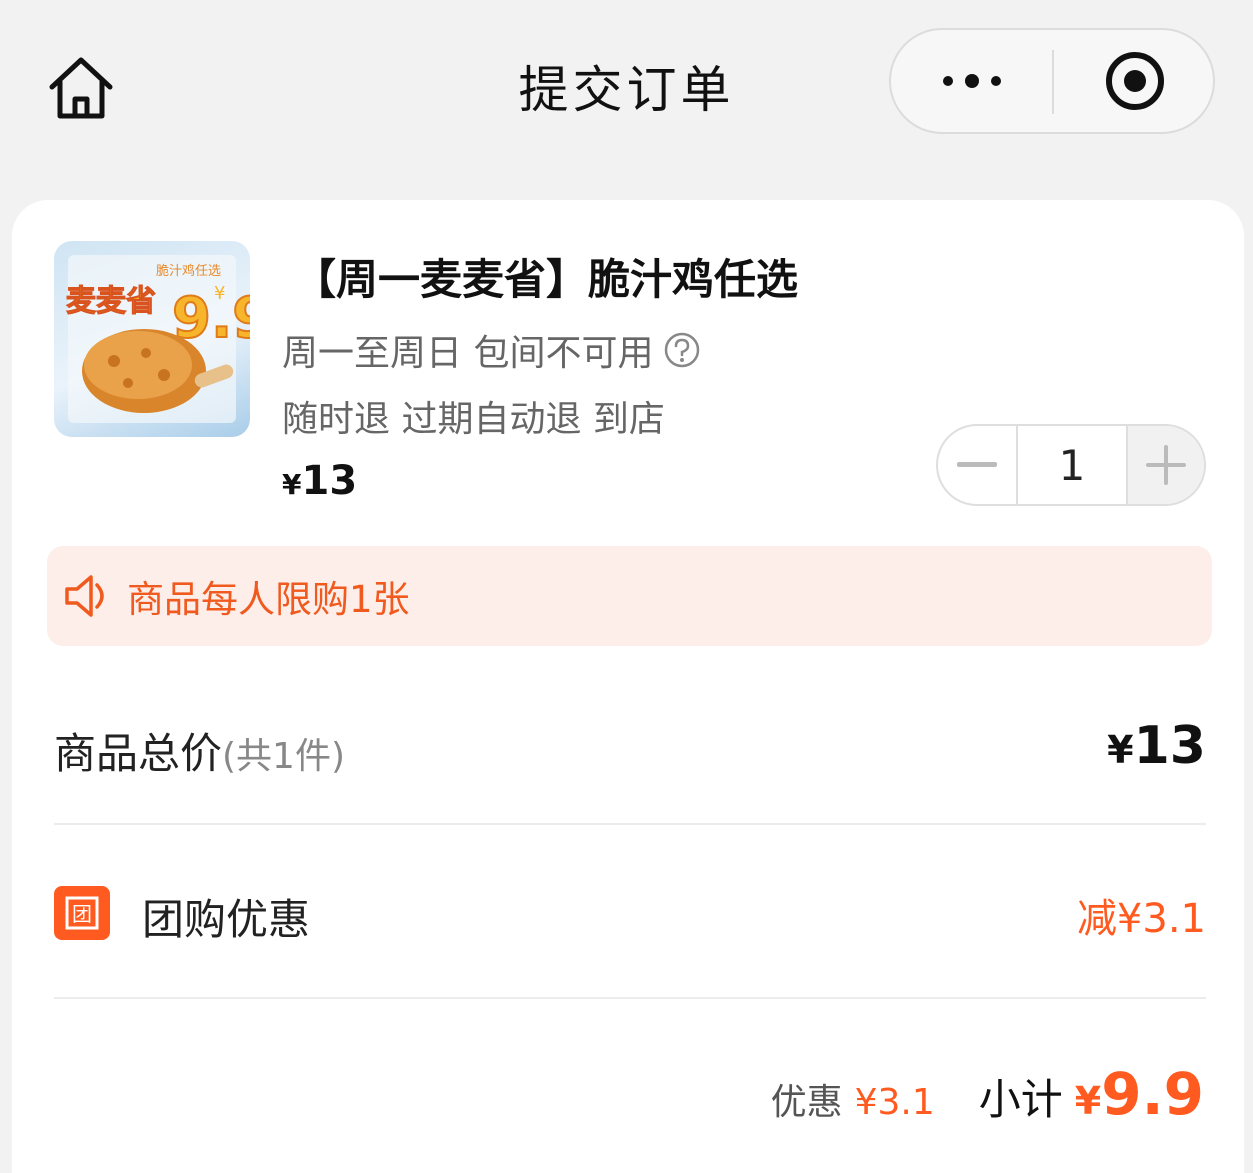  Describe the element at coordinates (630, 916) in the screenshot. I see `groupbuy-discount-row: 团 团购优惠 减¥3.1` at that location.